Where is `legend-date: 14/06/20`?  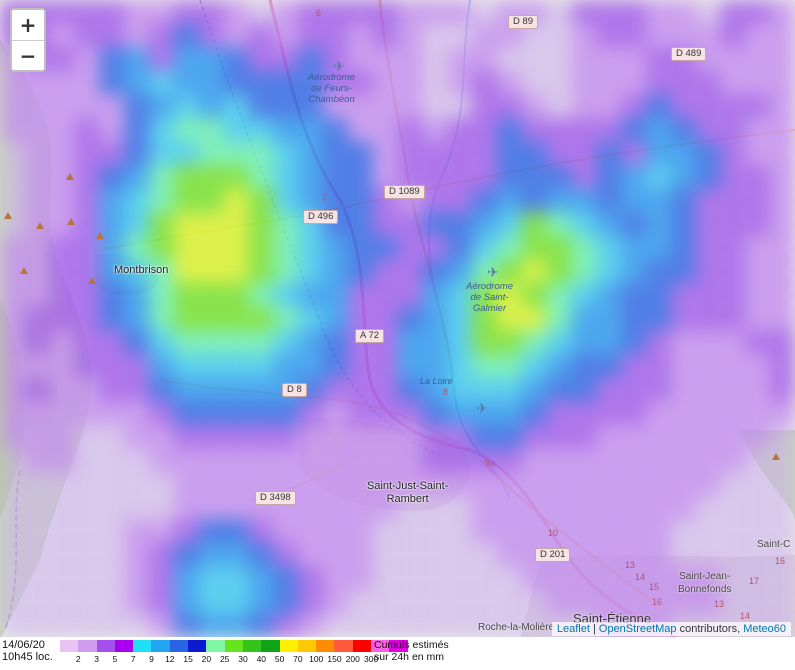 legend-date: 14/06/20 is located at coordinates (23, 645).